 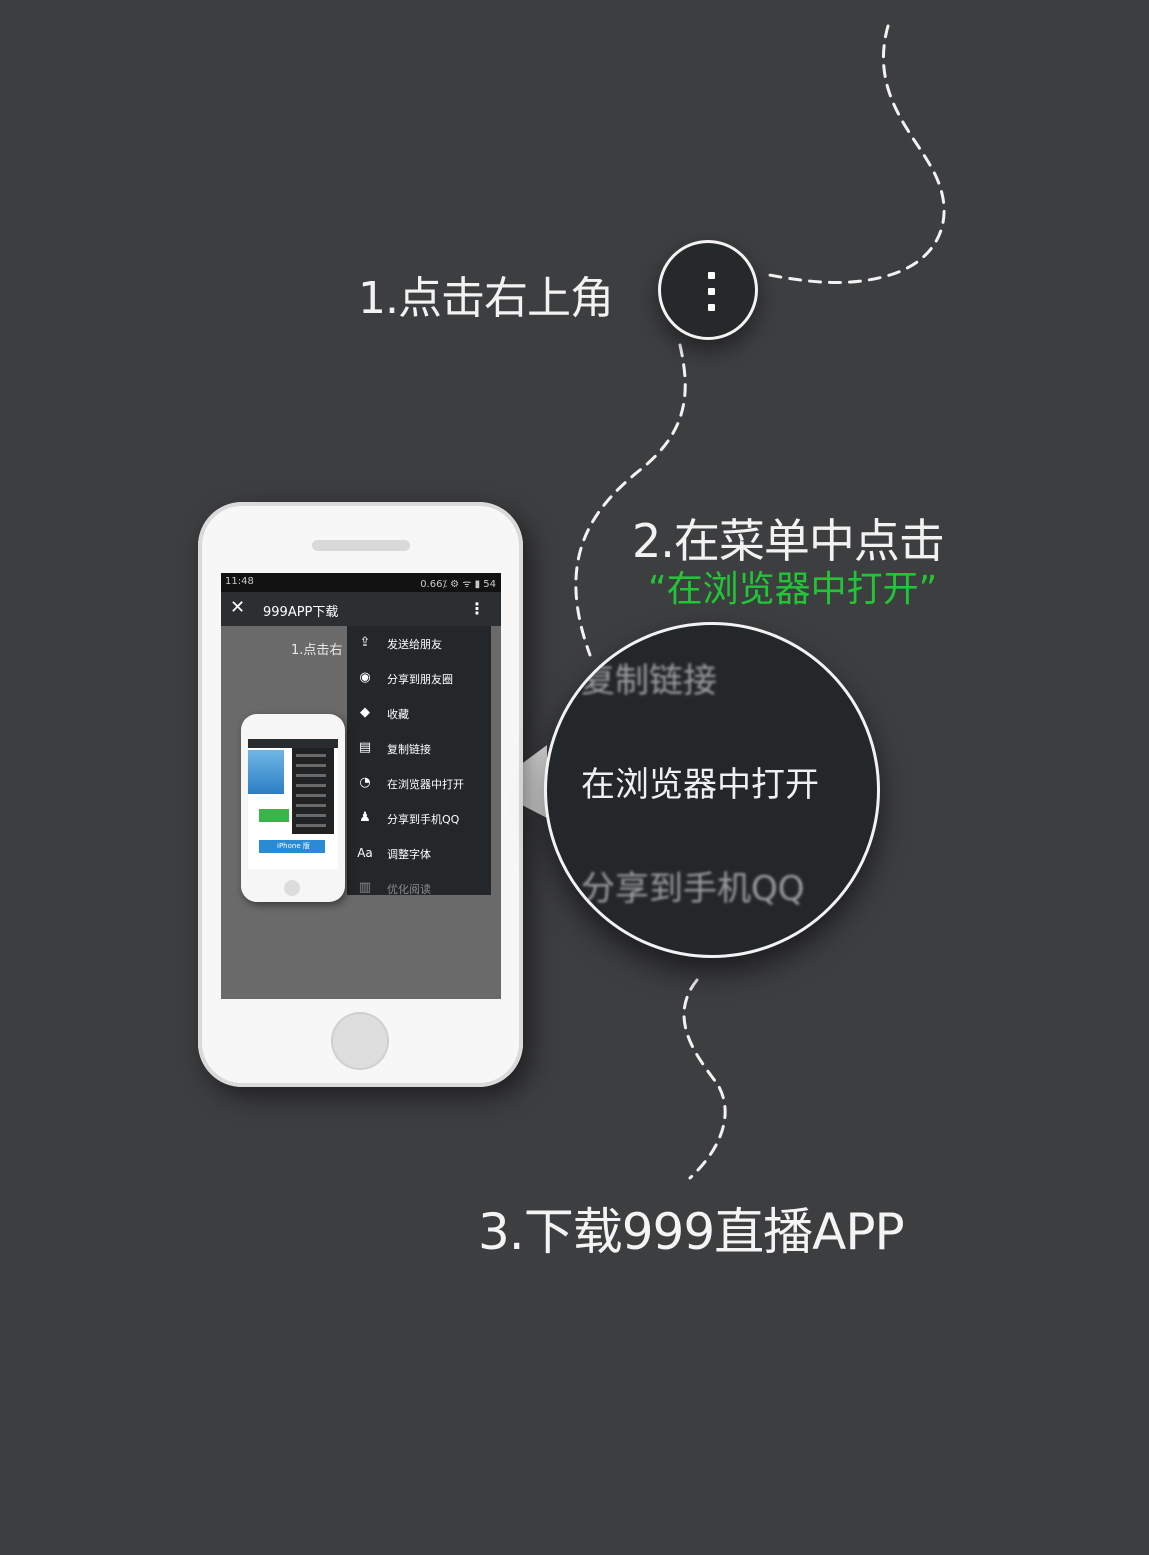 I want to click on close-icon: ✕, so click(x=237, y=607).